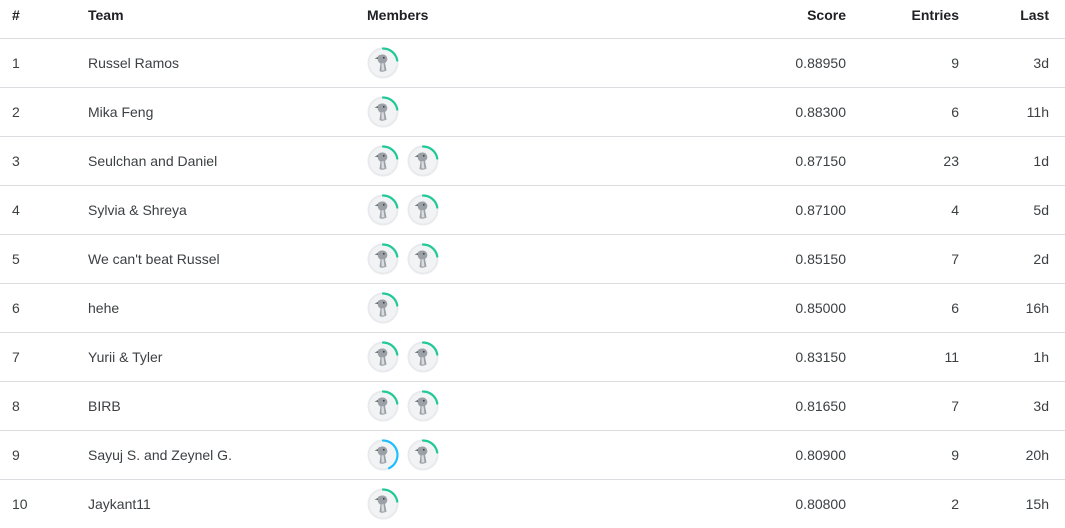 The image size is (1065, 528). Describe the element at coordinates (104, 406) in the screenshot. I see `team-name: BIRB` at that location.